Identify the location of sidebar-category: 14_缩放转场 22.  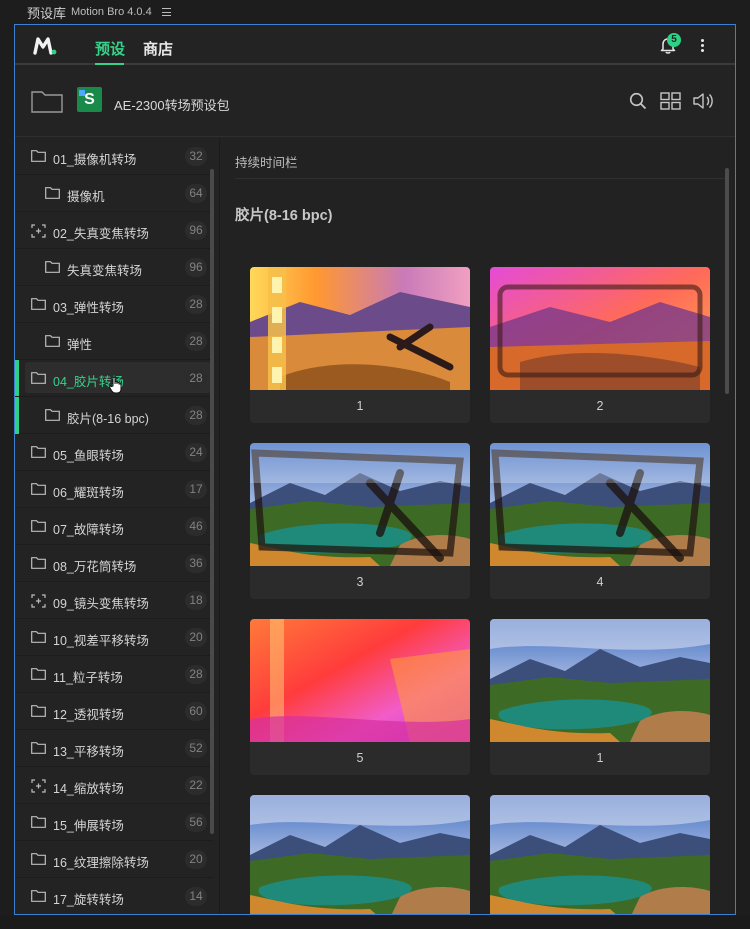
(114, 785).